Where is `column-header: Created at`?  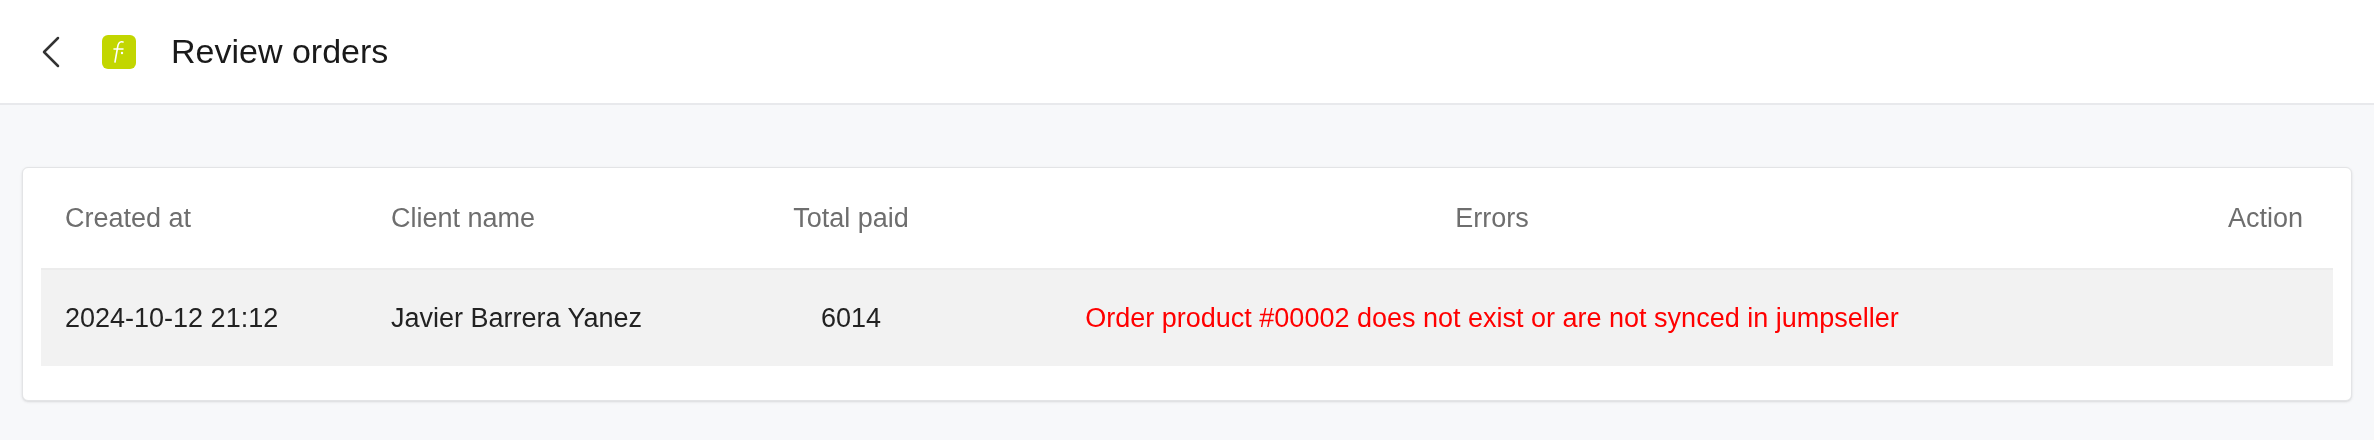
column-header: Created at is located at coordinates (128, 217).